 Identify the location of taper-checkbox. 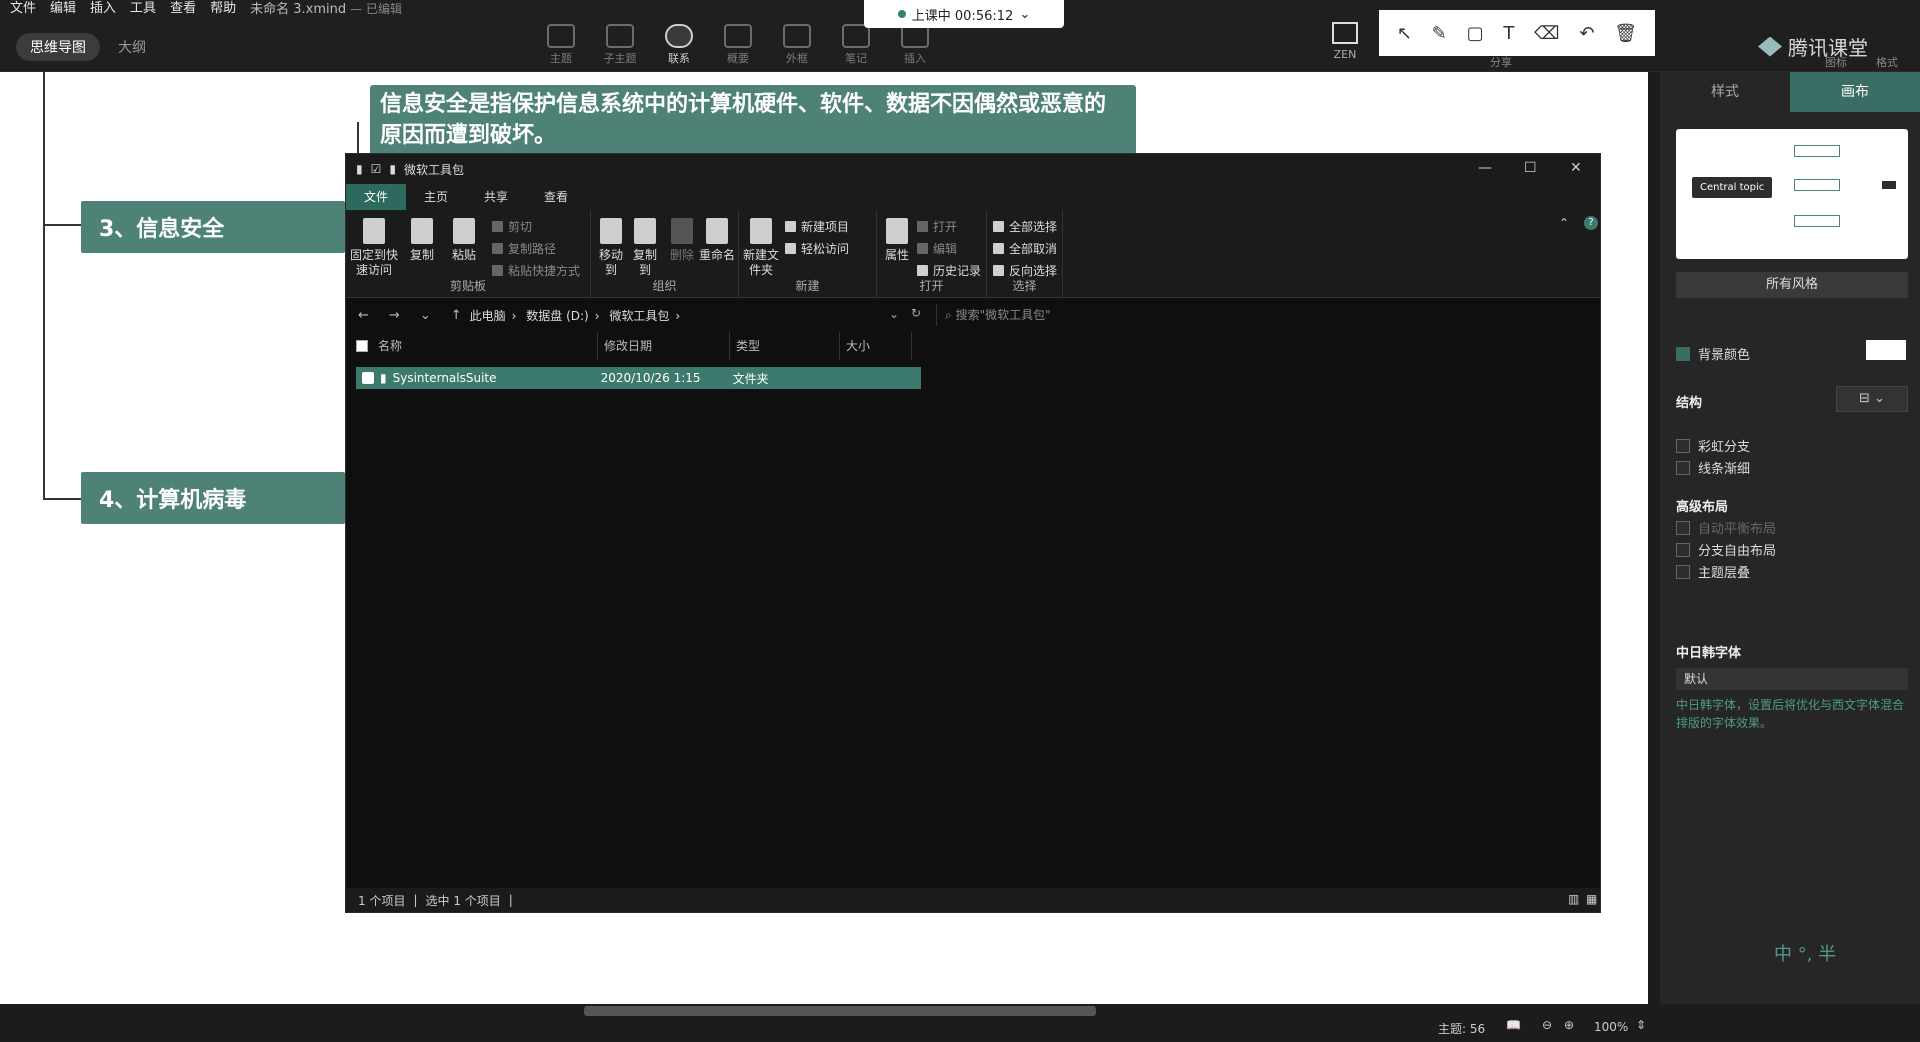
(1683, 467).